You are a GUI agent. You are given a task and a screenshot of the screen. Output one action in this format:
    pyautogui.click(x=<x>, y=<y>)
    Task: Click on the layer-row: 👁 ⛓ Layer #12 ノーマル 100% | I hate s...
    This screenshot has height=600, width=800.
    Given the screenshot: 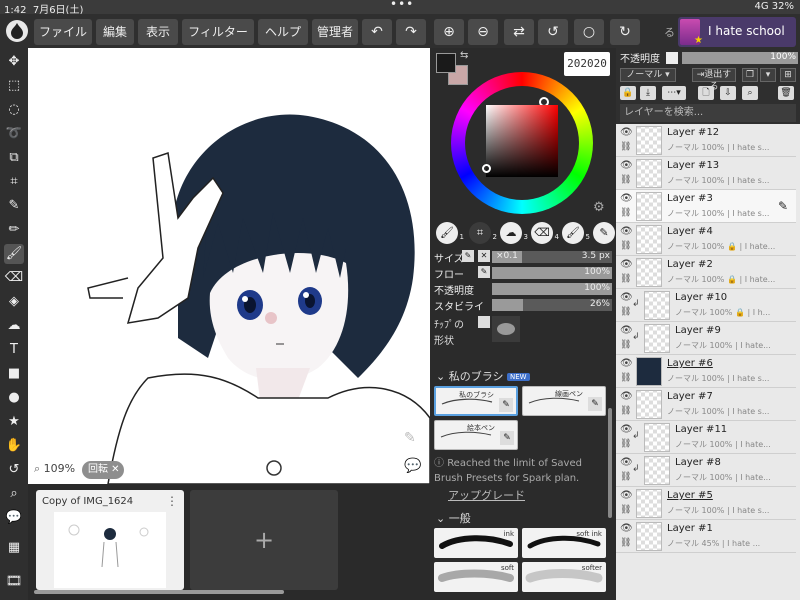 What is the action you would take?
    pyautogui.click(x=706, y=140)
    